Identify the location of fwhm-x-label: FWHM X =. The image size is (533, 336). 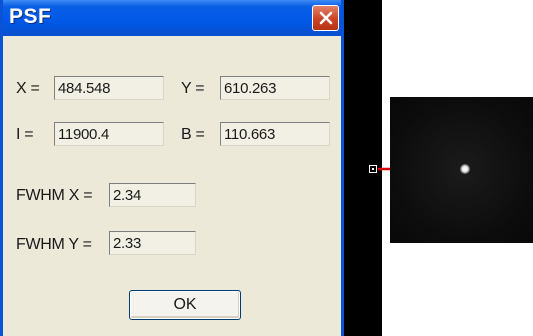
(54, 195).